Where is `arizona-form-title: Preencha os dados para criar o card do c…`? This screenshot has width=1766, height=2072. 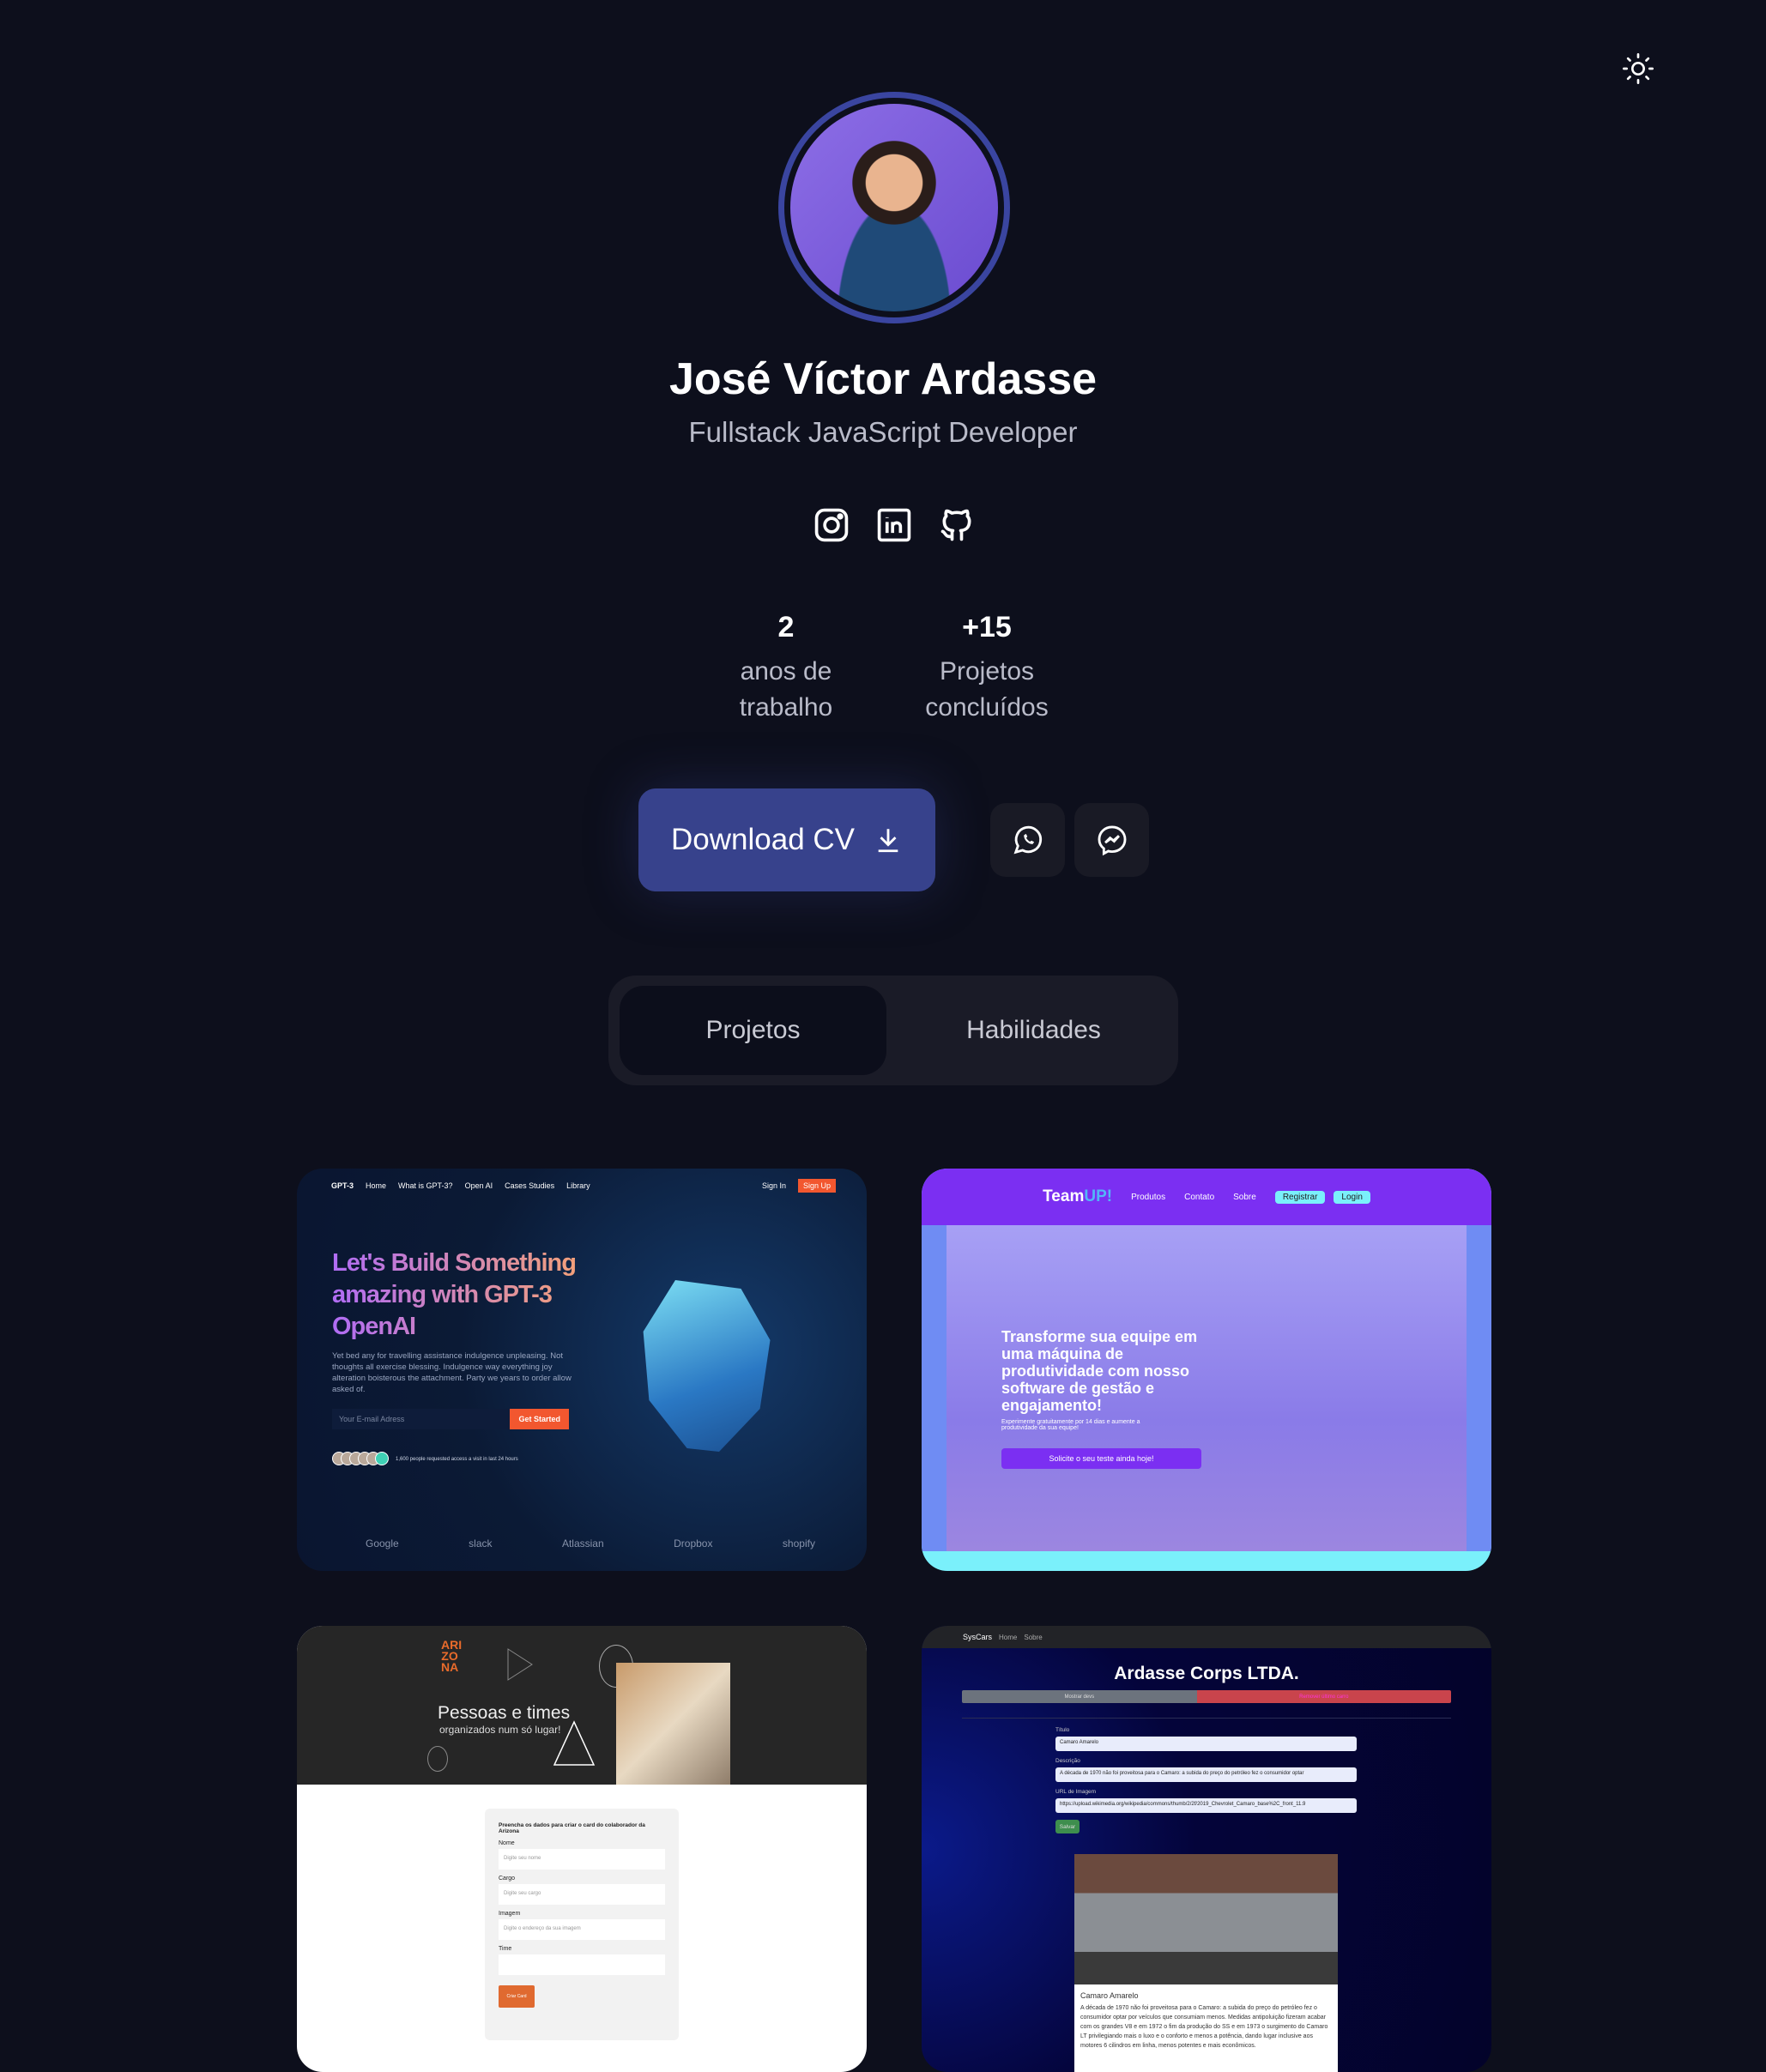
arizona-form-title: Preencha os dados para criar o card do c… is located at coordinates (572, 1828).